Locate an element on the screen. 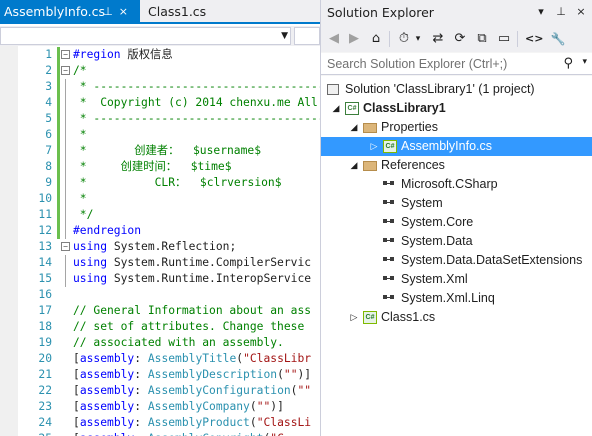  view-code-icon: <> is located at coordinates (534, 39).